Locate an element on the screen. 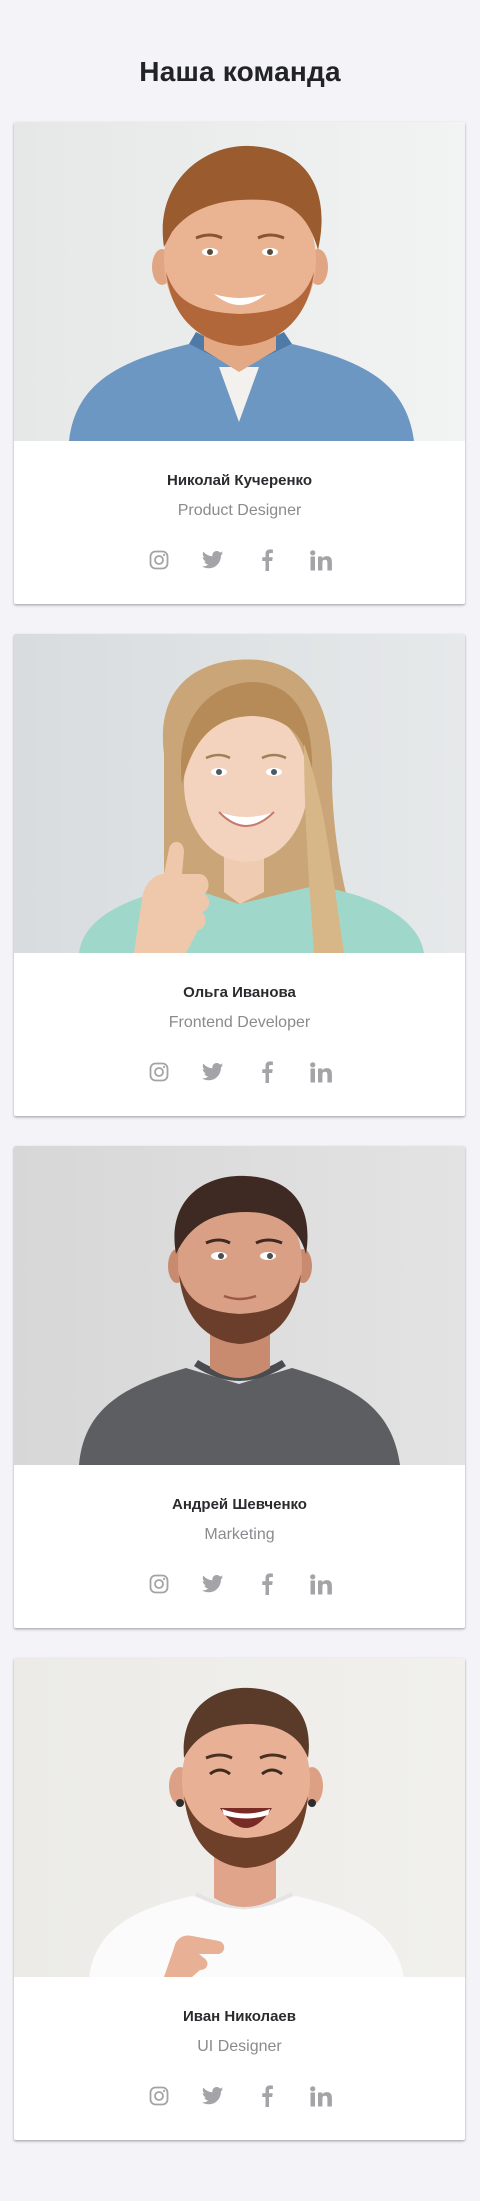 The height and width of the screenshot is (2201, 480). member-role: Marketing is located at coordinates (239, 1534).